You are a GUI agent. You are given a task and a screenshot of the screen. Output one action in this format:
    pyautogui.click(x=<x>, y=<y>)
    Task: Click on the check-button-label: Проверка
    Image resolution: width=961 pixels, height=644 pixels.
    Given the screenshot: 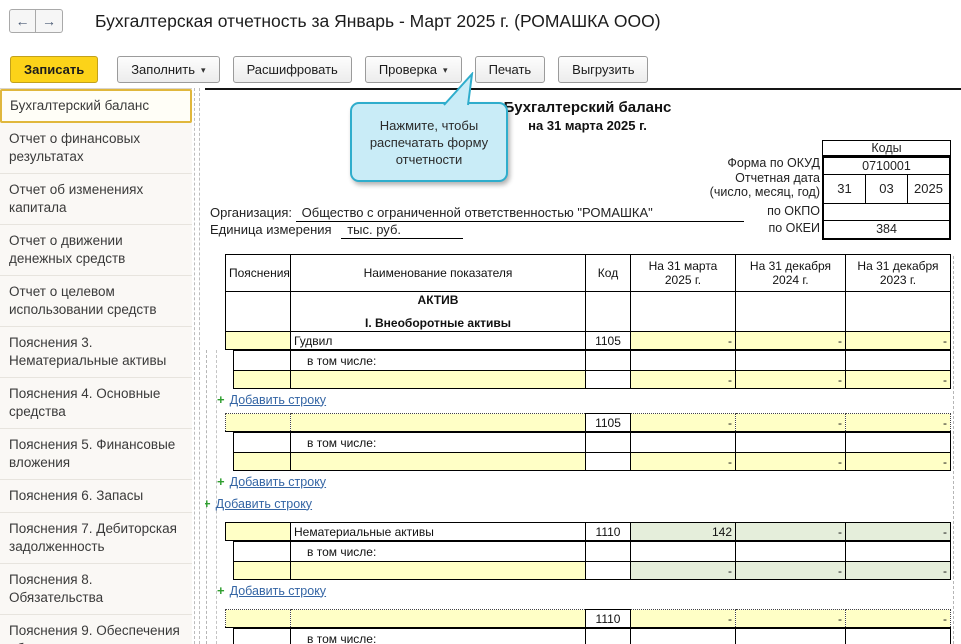 What is the action you would take?
    pyautogui.click(x=408, y=69)
    